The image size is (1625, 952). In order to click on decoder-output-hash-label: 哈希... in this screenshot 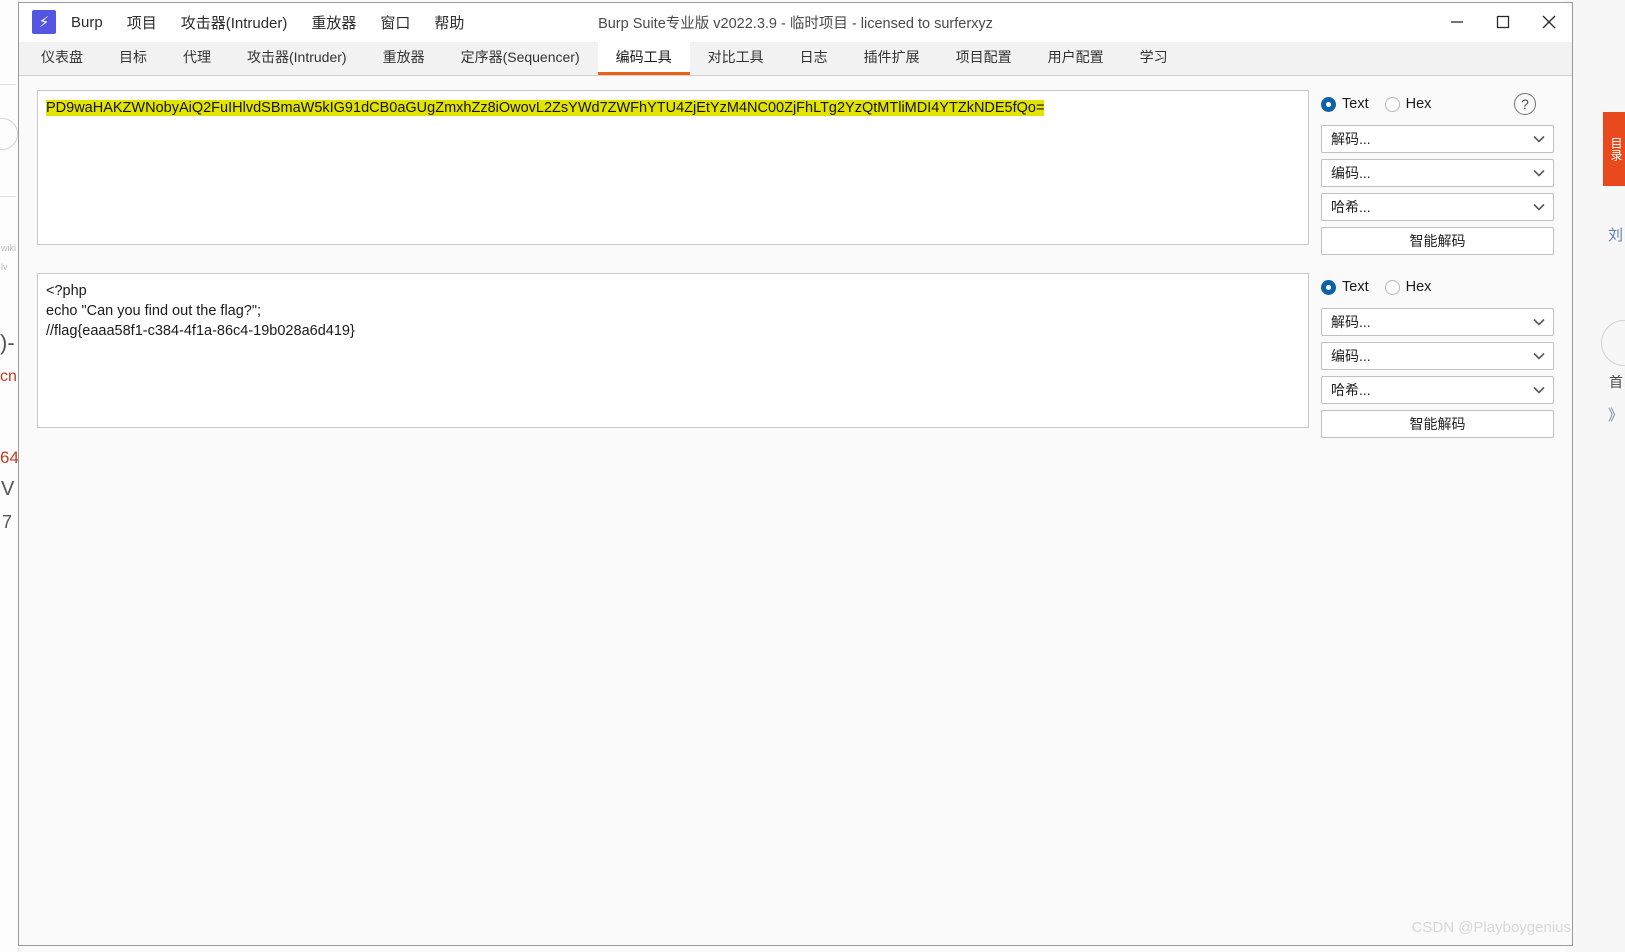, I will do `click(1351, 390)`.